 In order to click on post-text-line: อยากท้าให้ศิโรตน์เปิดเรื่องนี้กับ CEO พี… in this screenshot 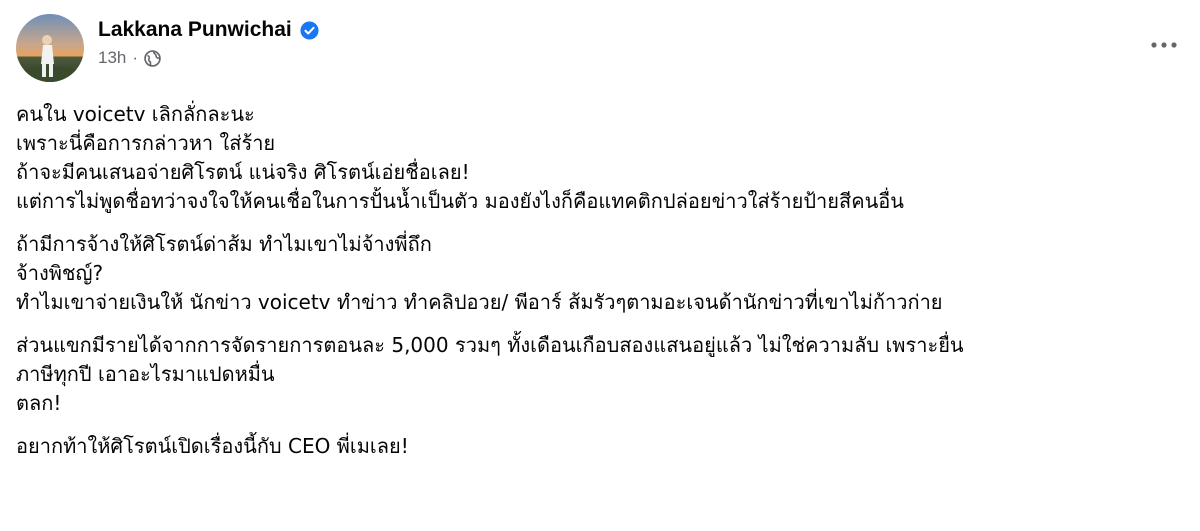, I will do `click(212, 446)`.